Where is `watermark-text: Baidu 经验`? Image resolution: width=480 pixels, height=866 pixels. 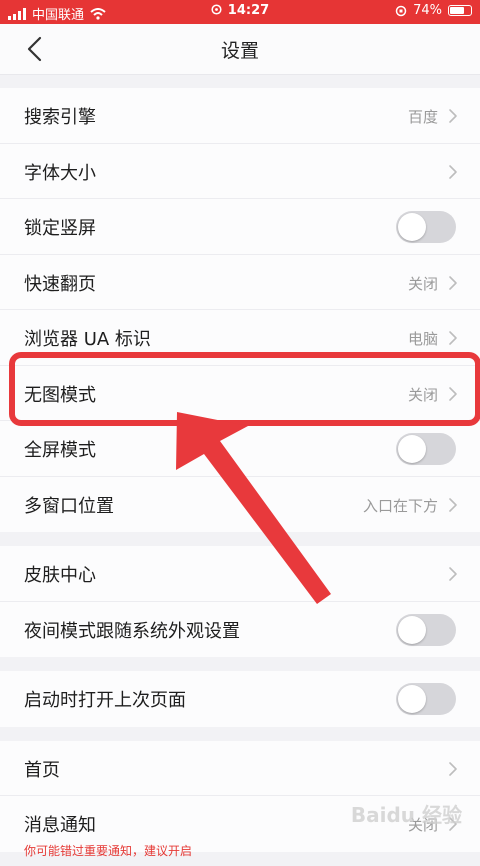
watermark-text: Baidu 经验 is located at coordinates (406, 815).